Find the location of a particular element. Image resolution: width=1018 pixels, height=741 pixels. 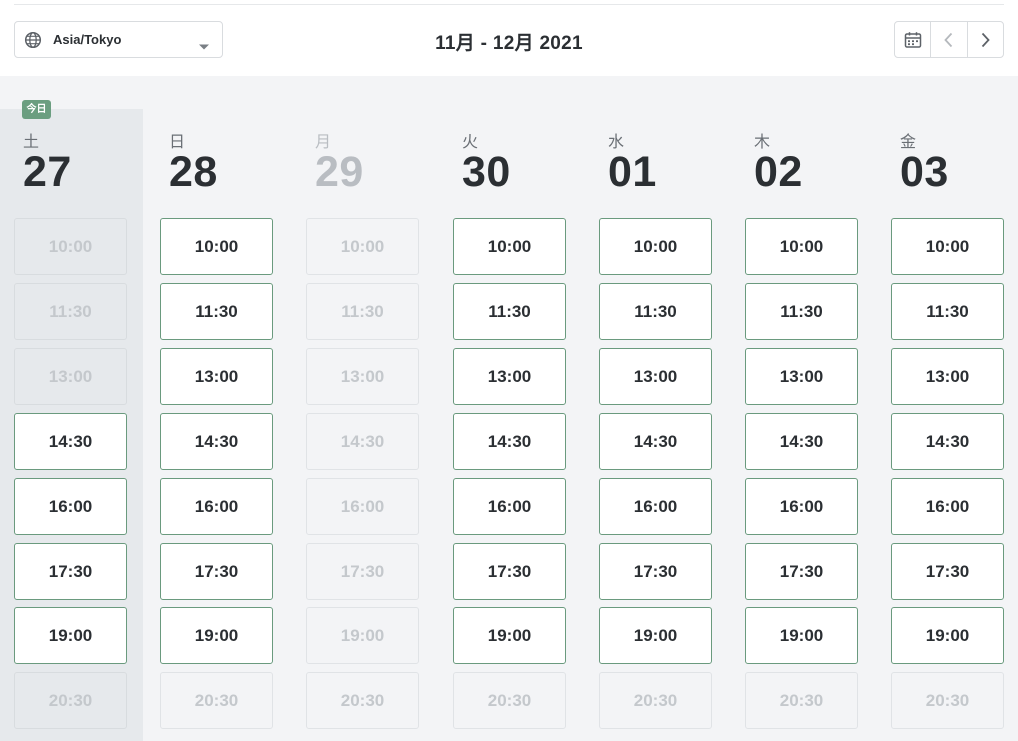

next-week-button is located at coordinates (984, 39).